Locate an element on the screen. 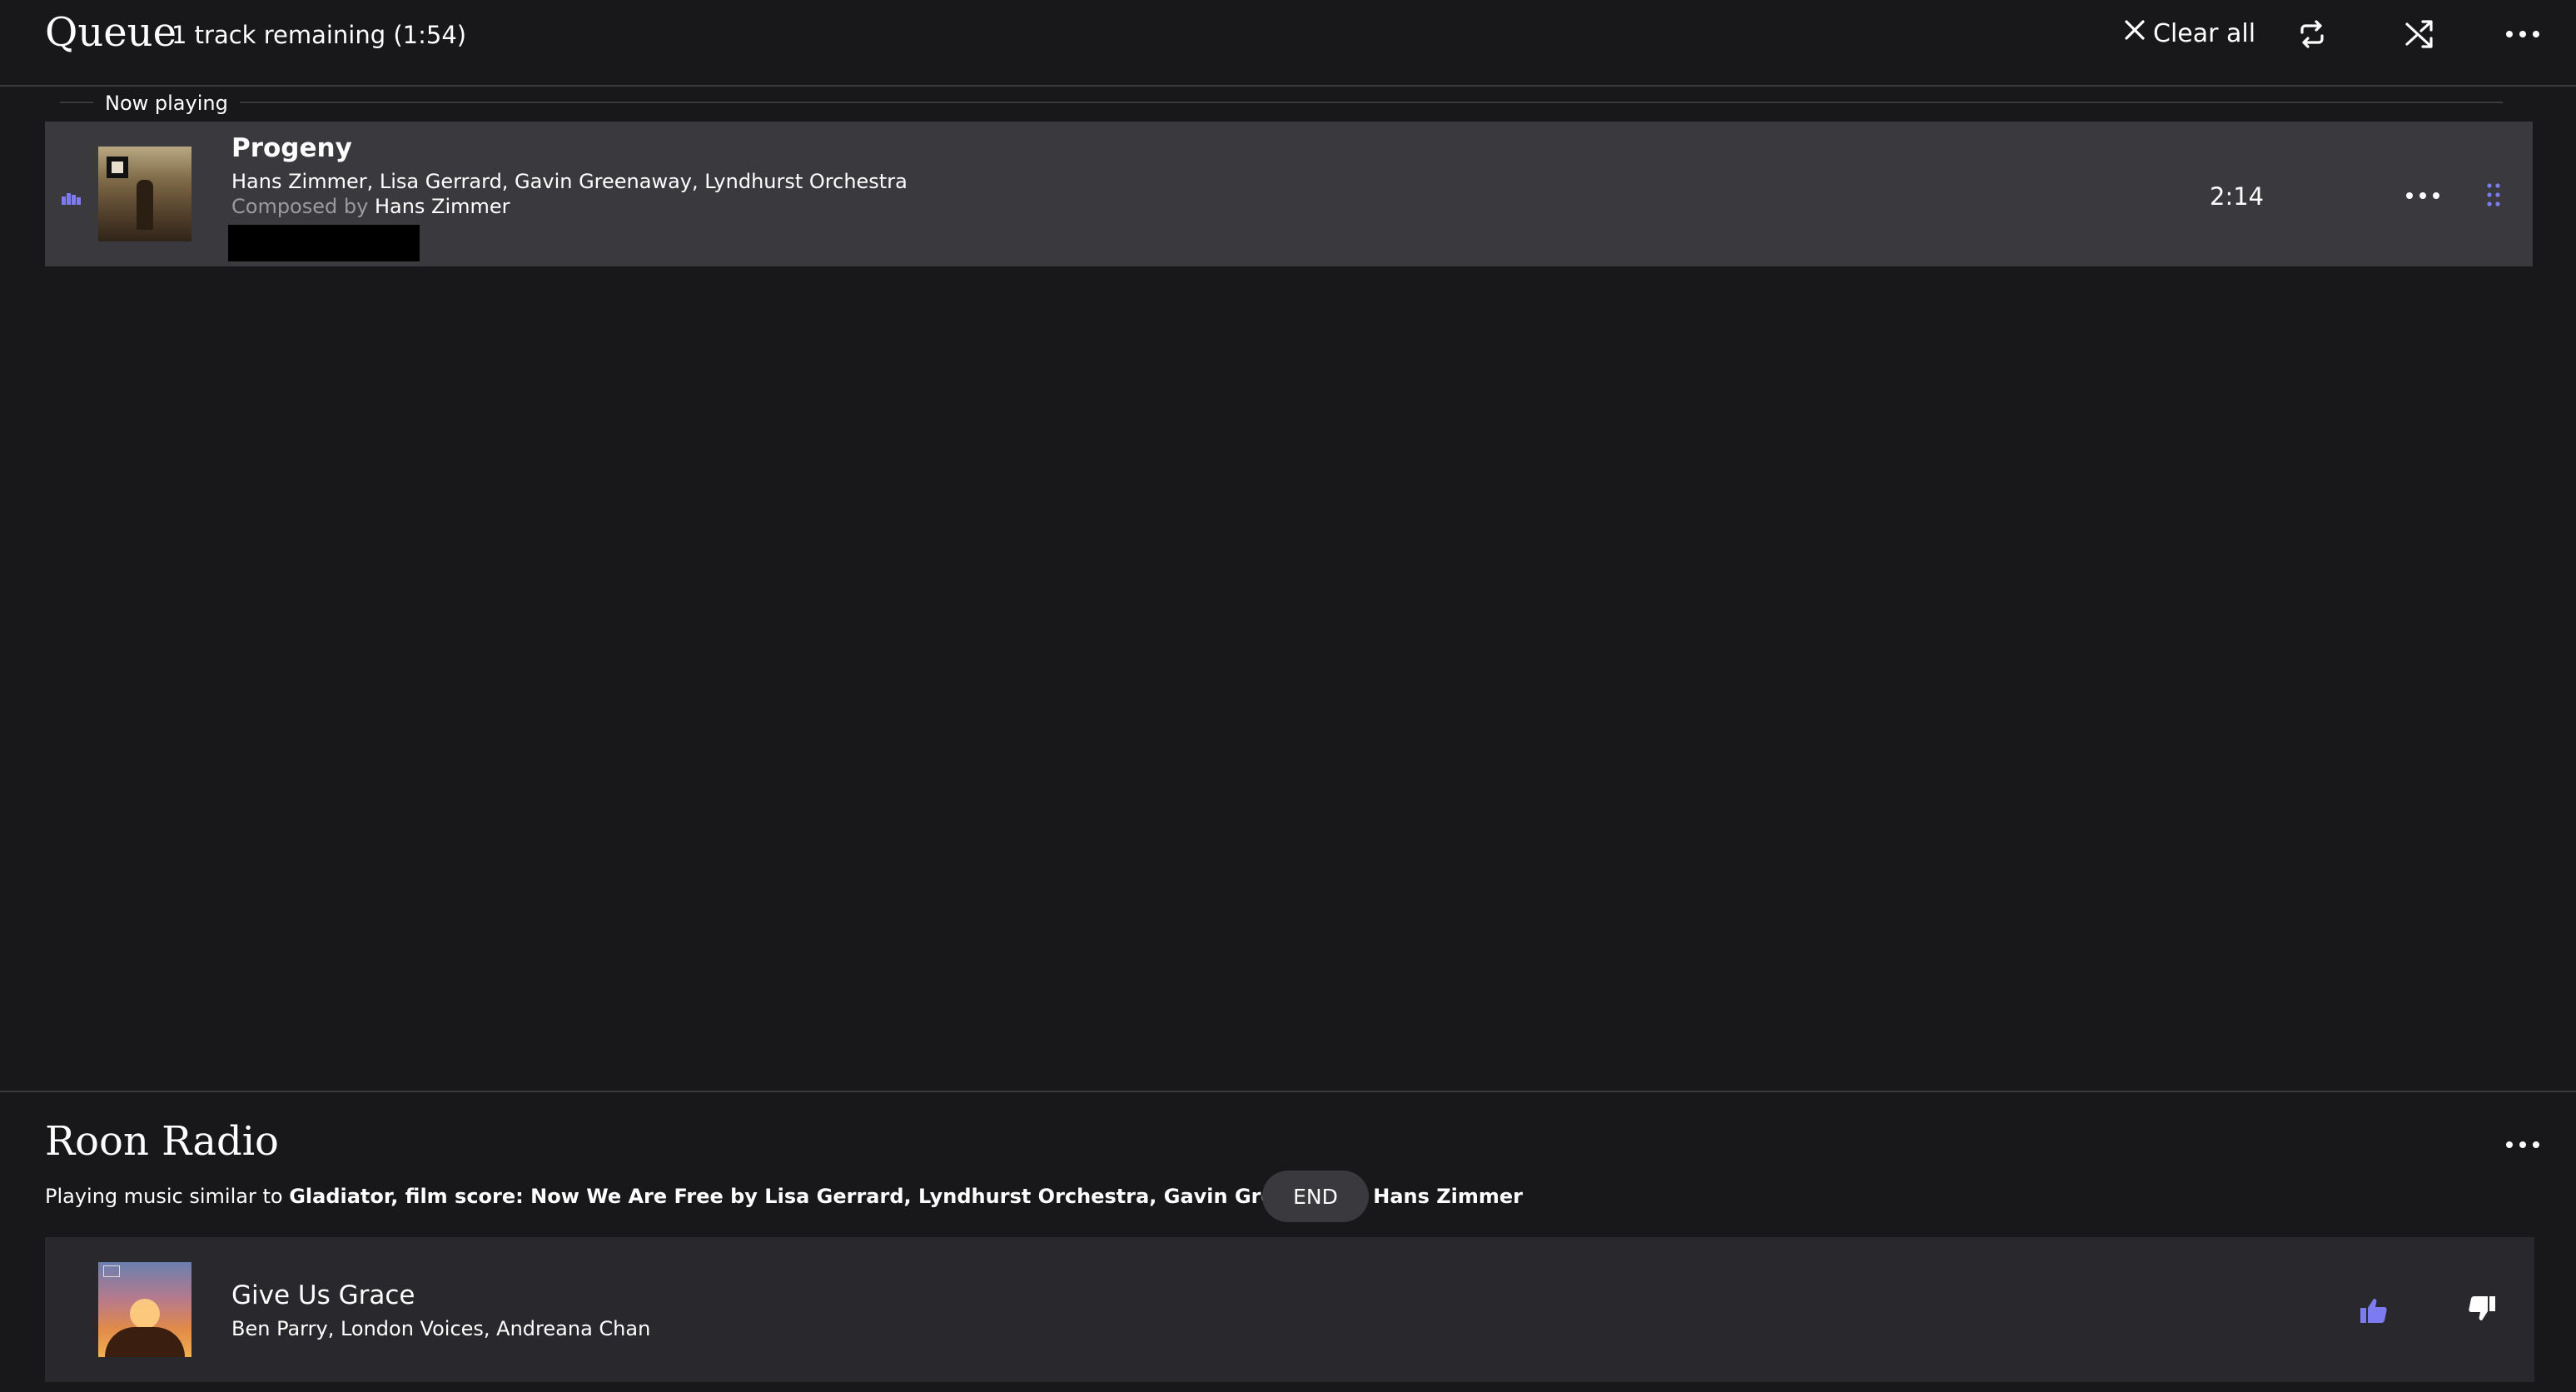  queue-more-button is located at coordinates (2522, 34).